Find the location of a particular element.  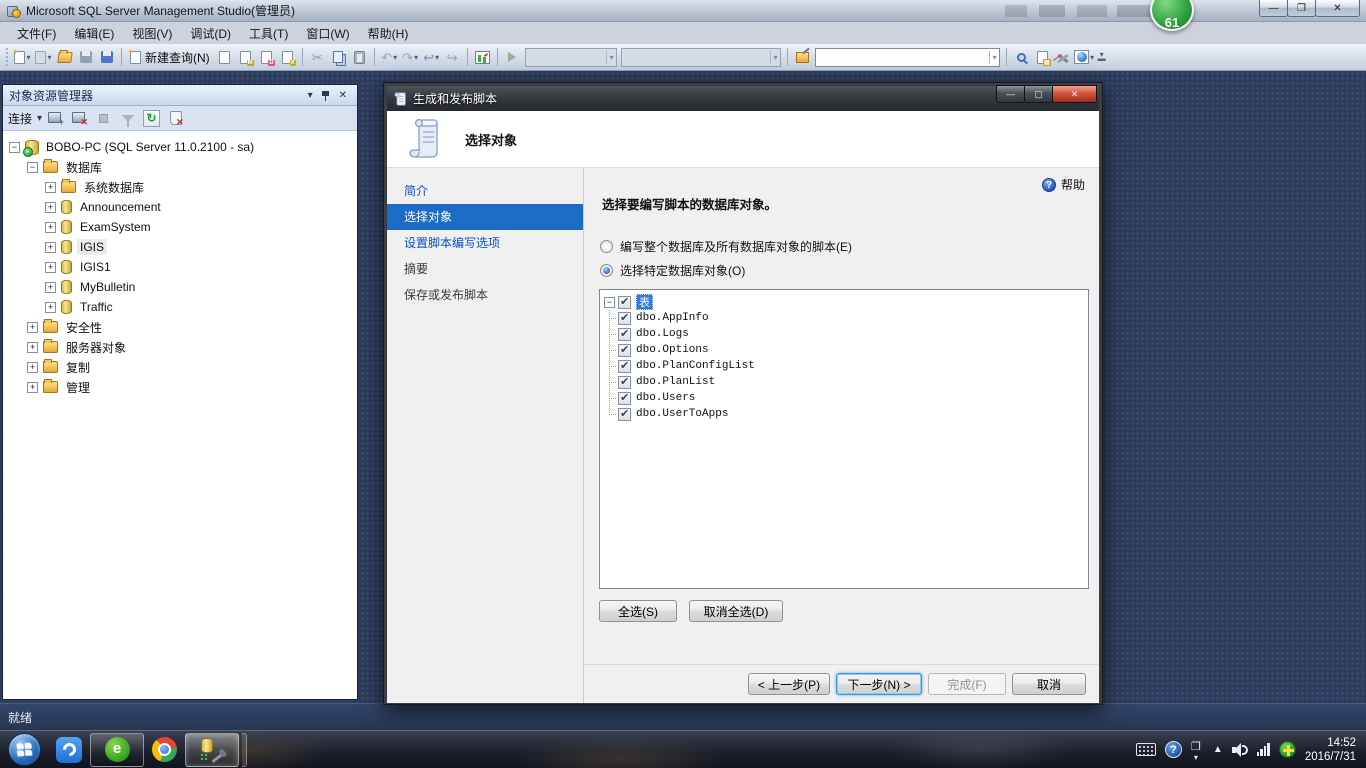

select-all-button: 全选(S) is located at coordinates (638, 611).